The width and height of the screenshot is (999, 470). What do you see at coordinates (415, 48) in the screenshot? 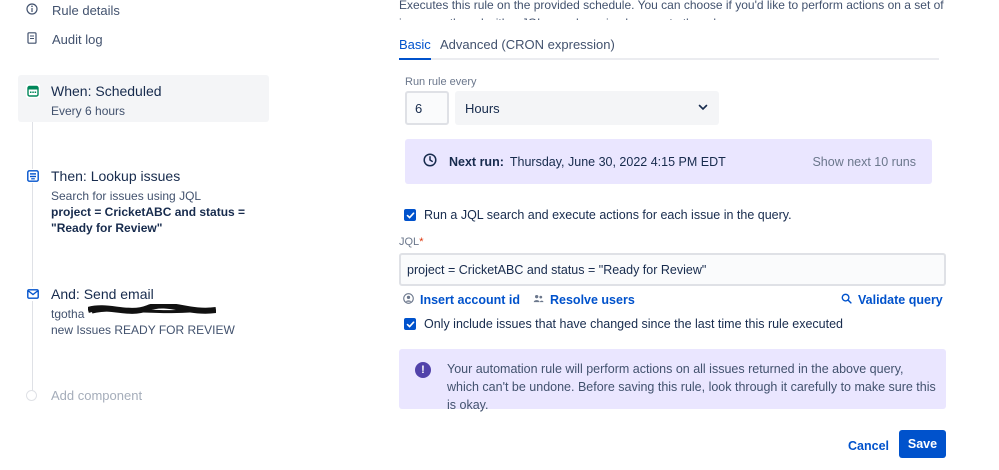
I see `tab-basic: Basic` at bounding box center [415, 48].